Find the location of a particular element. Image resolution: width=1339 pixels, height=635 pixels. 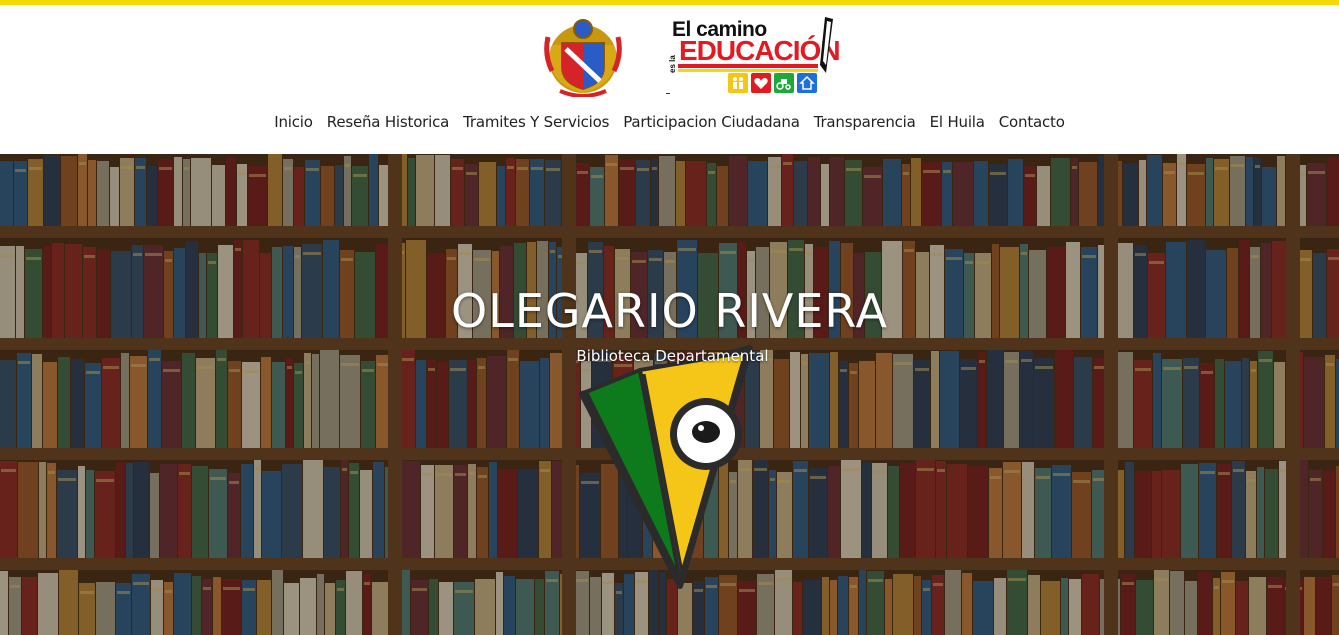

hero-title: OLEGARIO RIVERA is located at coordinates (669, 311).